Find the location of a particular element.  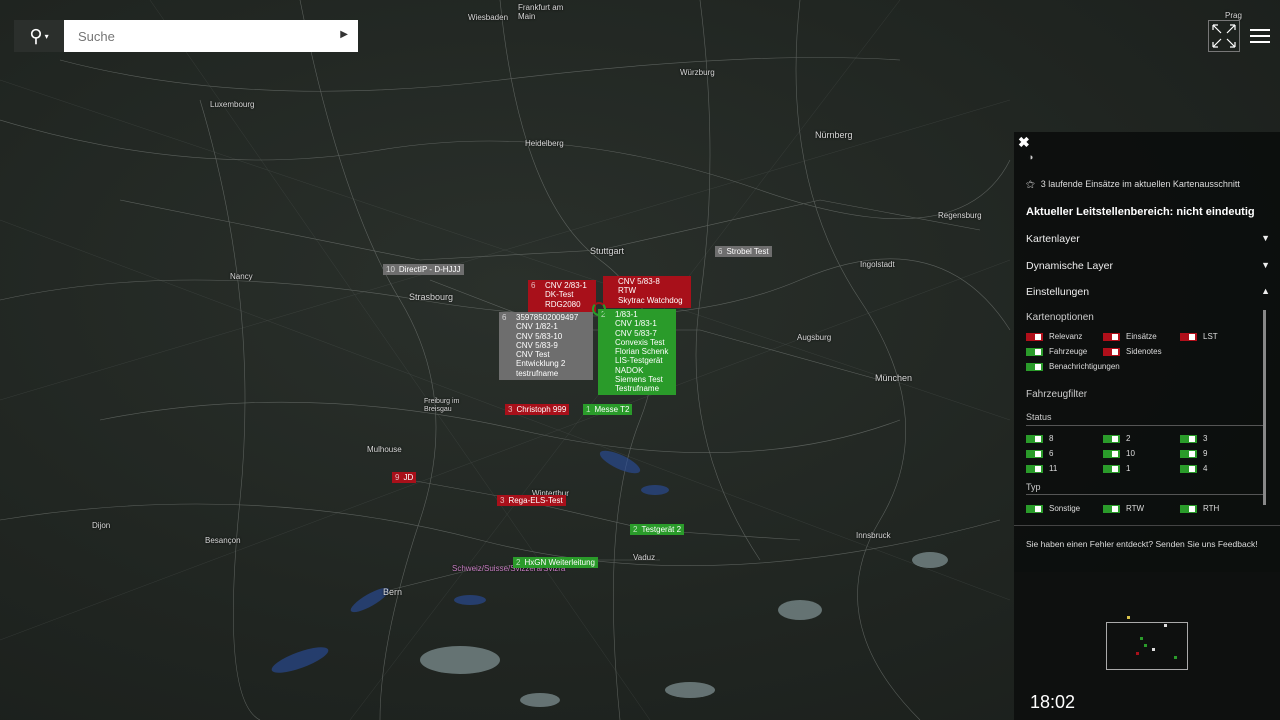

status-filter: 9 is located at coordinates (1193, 453).